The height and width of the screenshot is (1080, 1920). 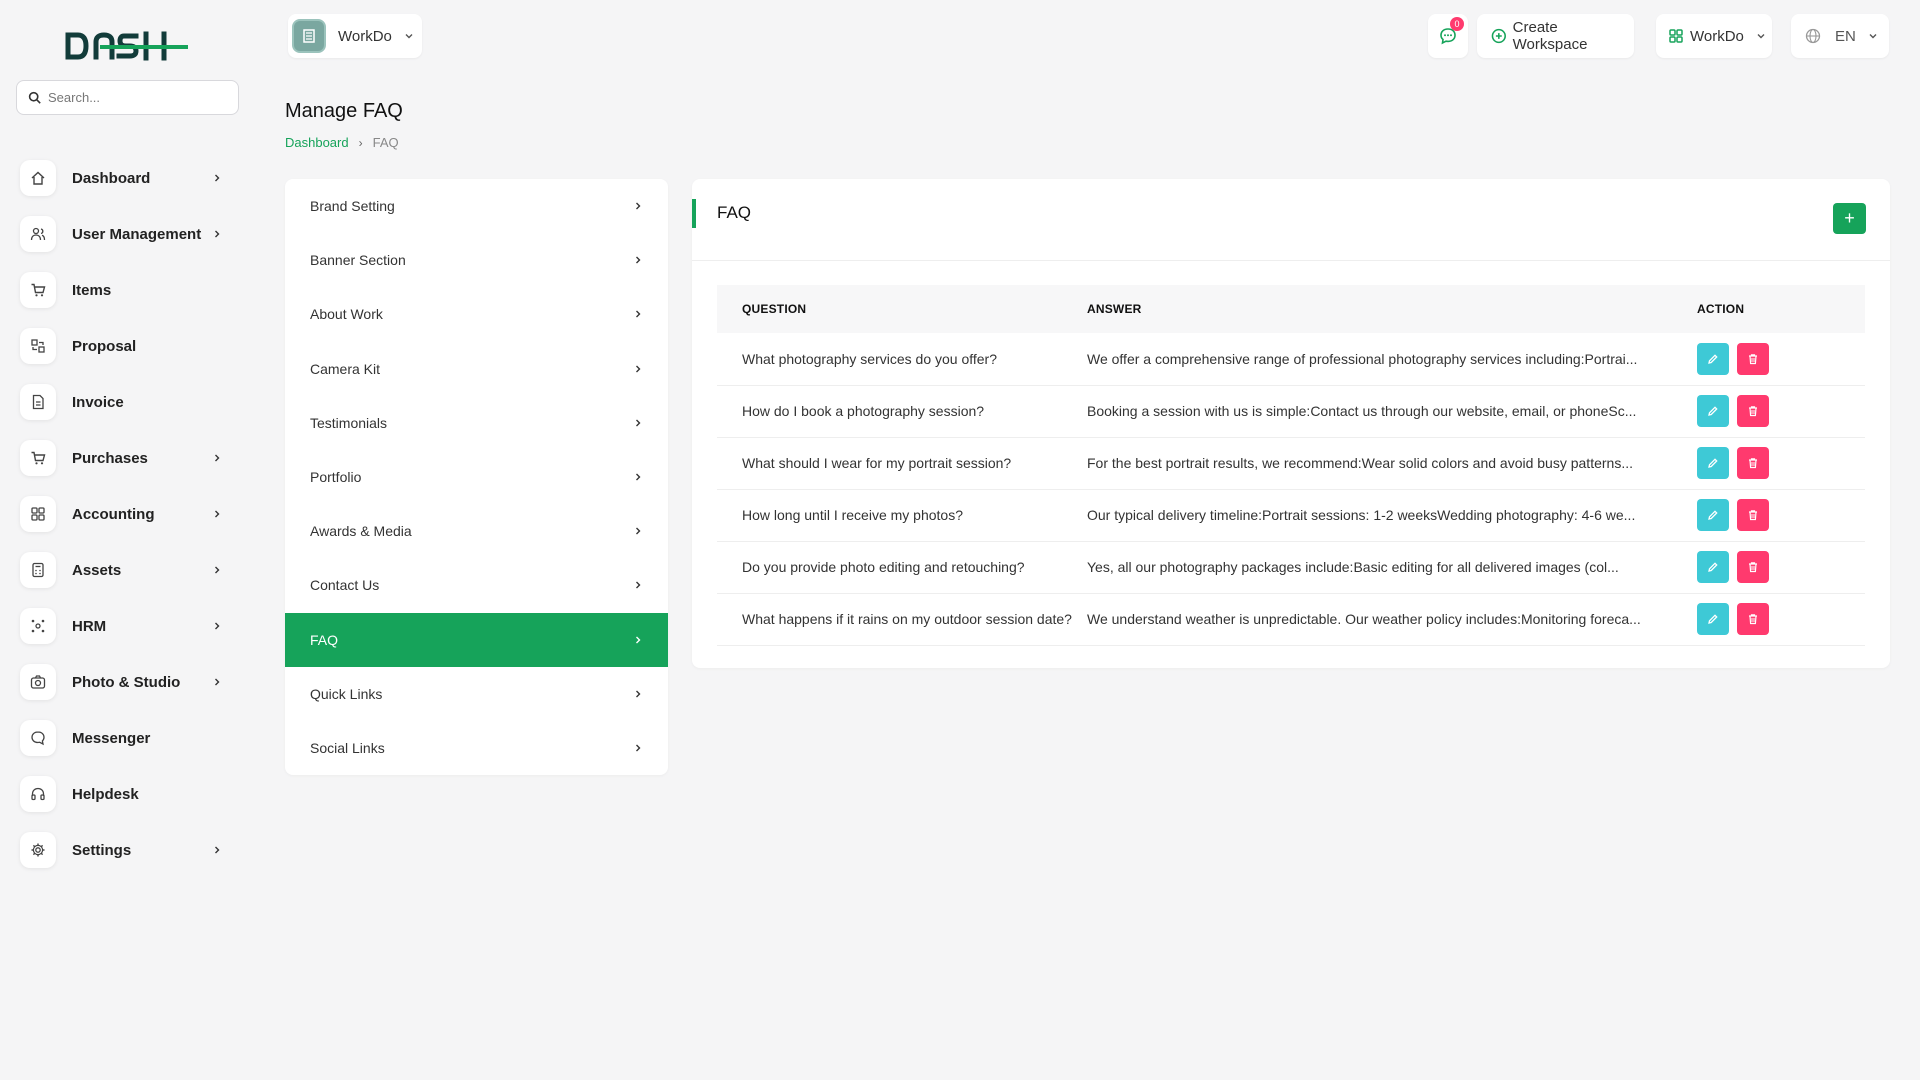 I want to click on camera-icon, so click(x=38, y=682).